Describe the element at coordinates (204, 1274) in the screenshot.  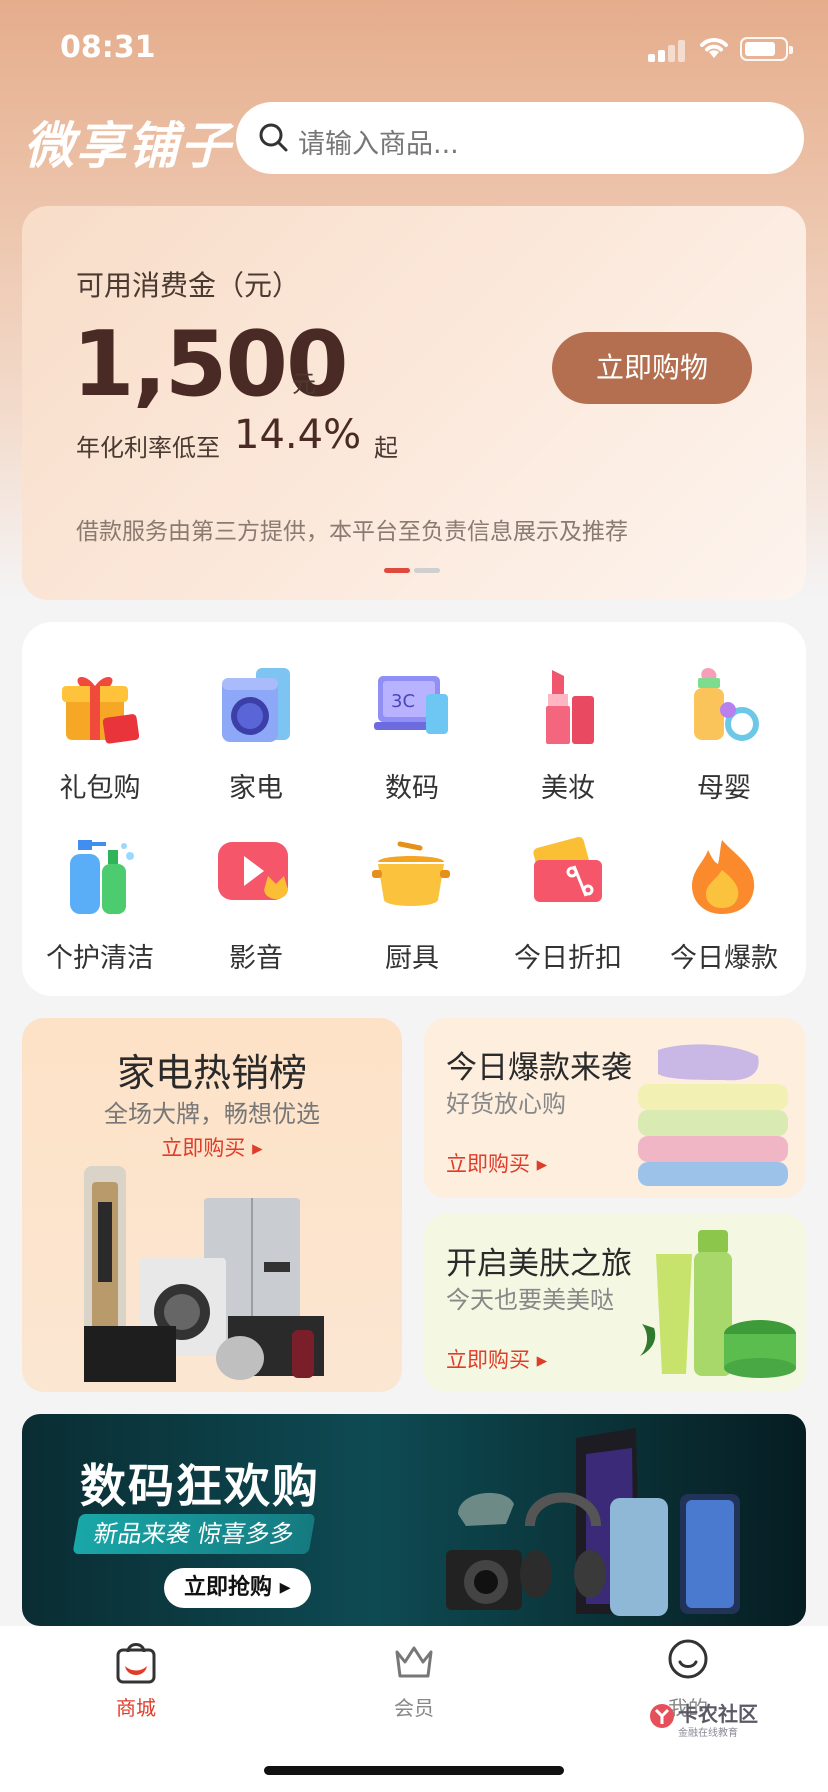
I see `appliances-illustration` at that location.